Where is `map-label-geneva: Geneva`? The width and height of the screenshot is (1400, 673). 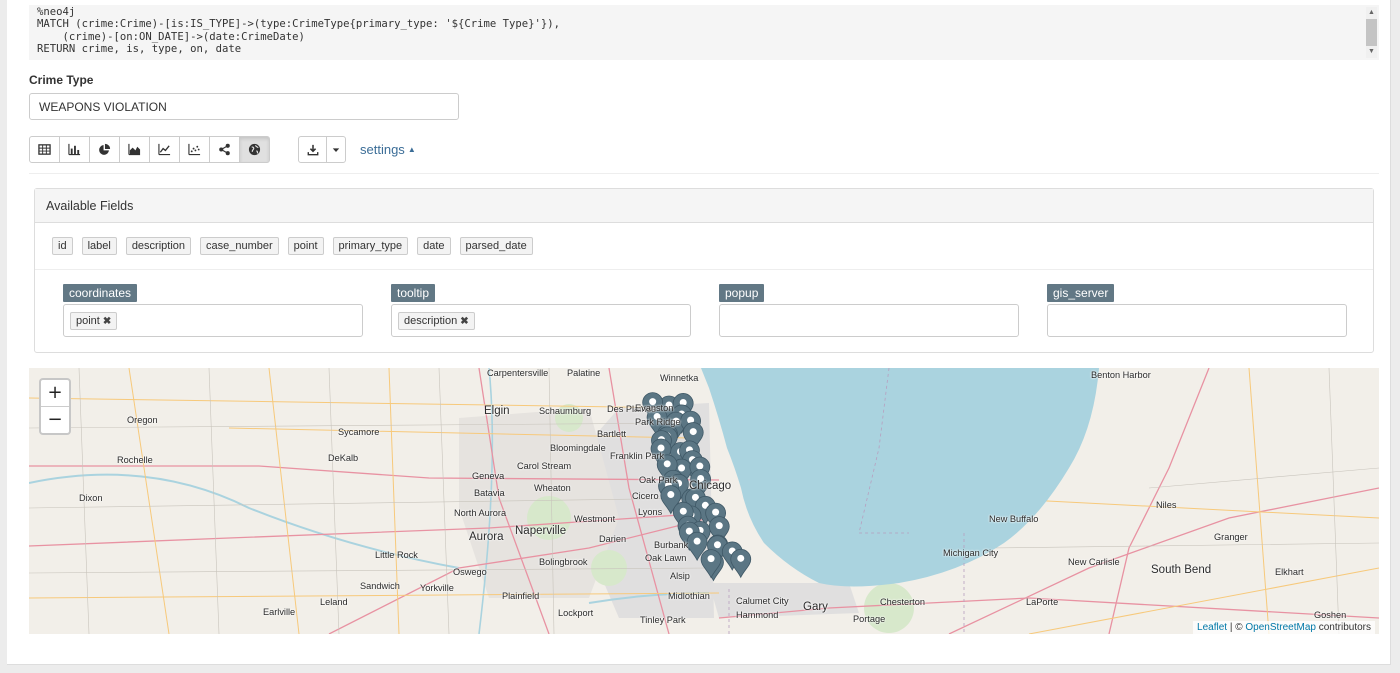
map-label-geneva: Geneva is located at coordinates (488, 476).